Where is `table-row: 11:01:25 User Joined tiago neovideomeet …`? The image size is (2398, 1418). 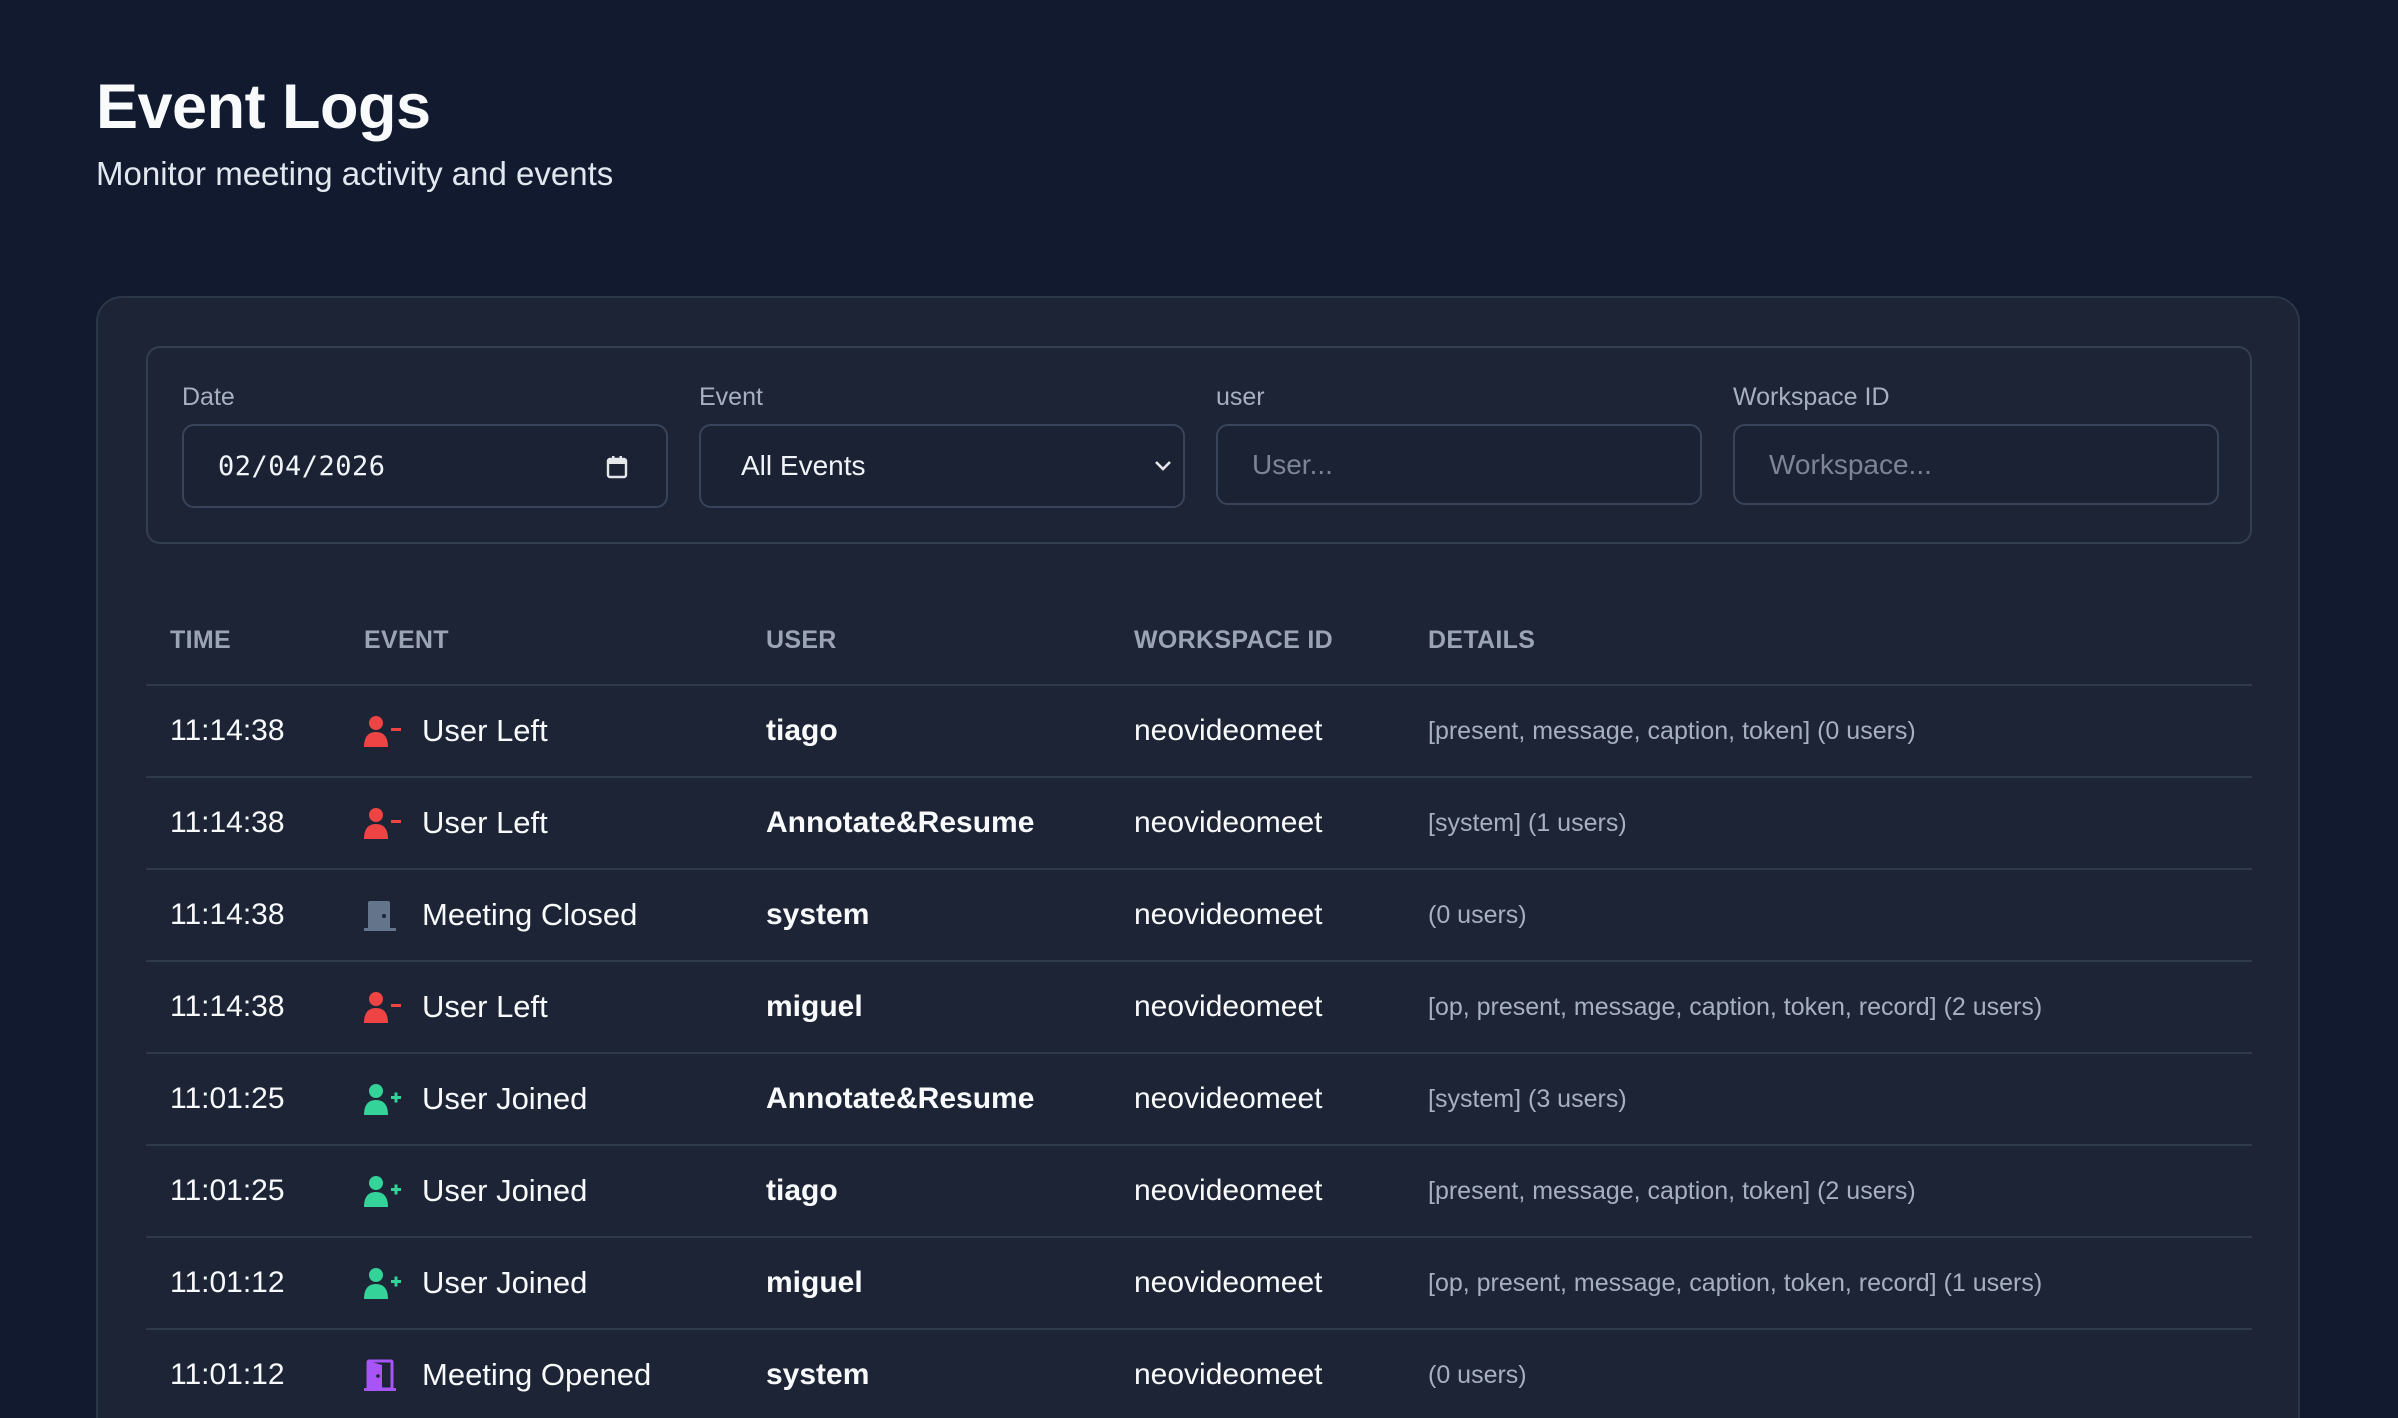
table-row: 11:01:25 User Joined tiago neovideomeet … is located at coordinates (1199, 1192).